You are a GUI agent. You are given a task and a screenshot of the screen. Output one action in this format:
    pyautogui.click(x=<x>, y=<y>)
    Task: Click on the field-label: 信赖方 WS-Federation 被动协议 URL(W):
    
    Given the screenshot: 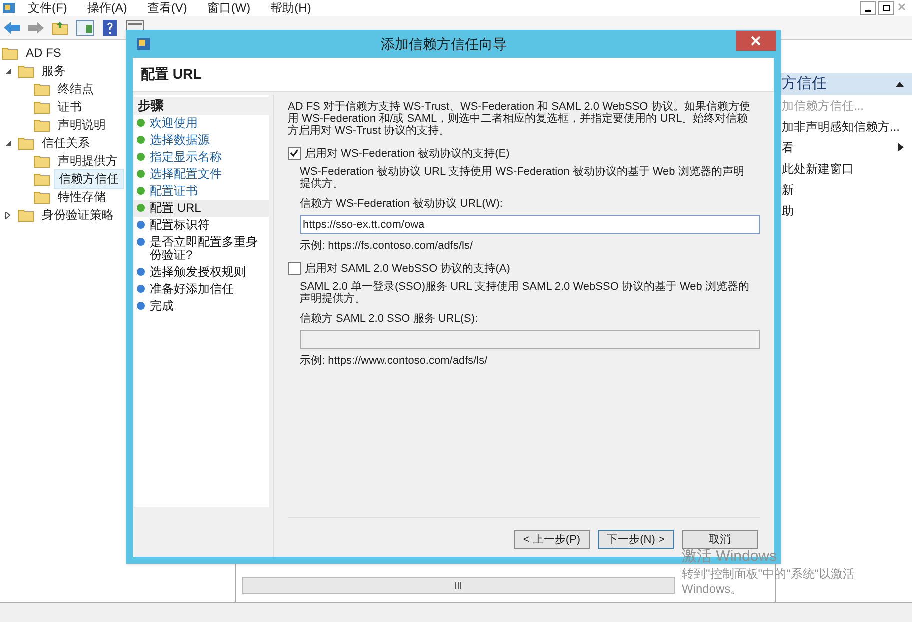 What is the action you would take?
    pyautogui.click(x=402, y=204)
    